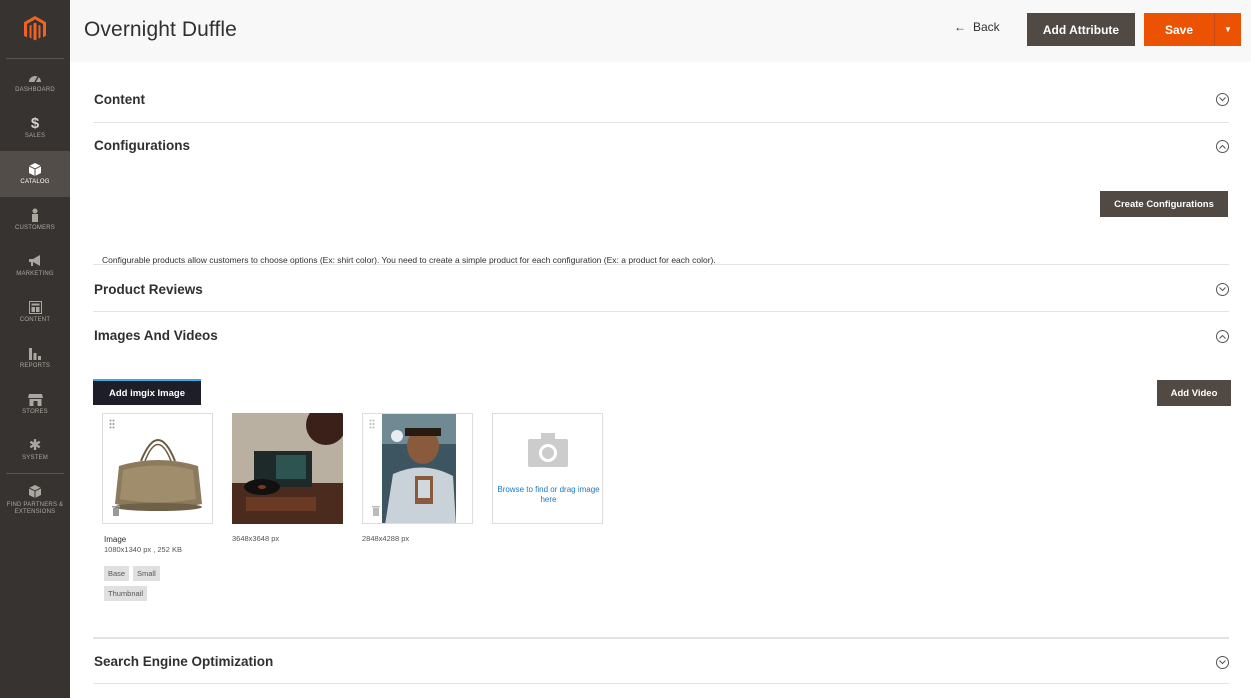  I want to click on section-title: Configurations, so click(142, 145).